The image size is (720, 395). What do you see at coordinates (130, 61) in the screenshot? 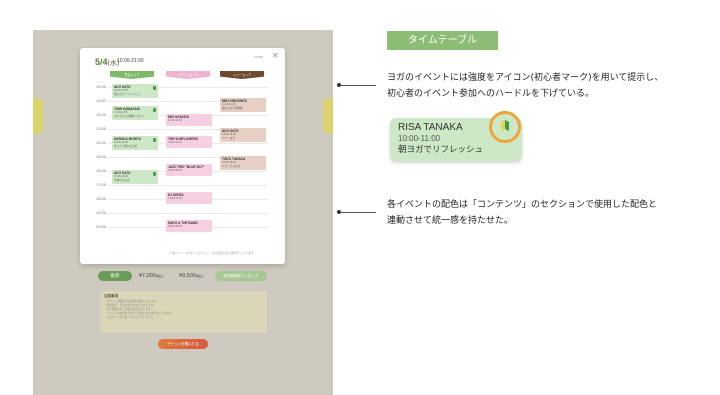
I see `modal-time-range: 10:00-21:00` at bounding box center [130, 61].